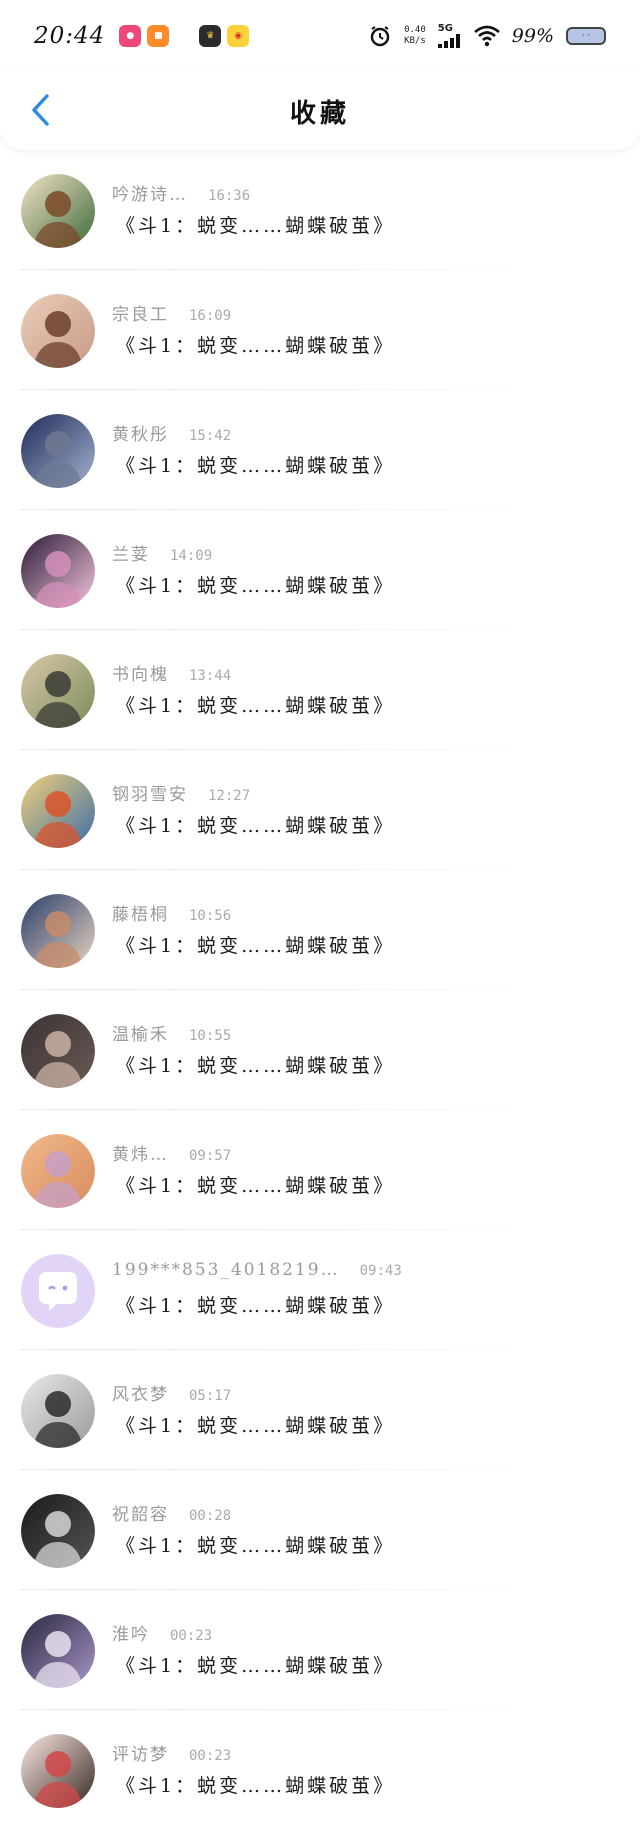 The image size is (640, 1826). I want to click on item-time: 15:42, so click(210, 436).